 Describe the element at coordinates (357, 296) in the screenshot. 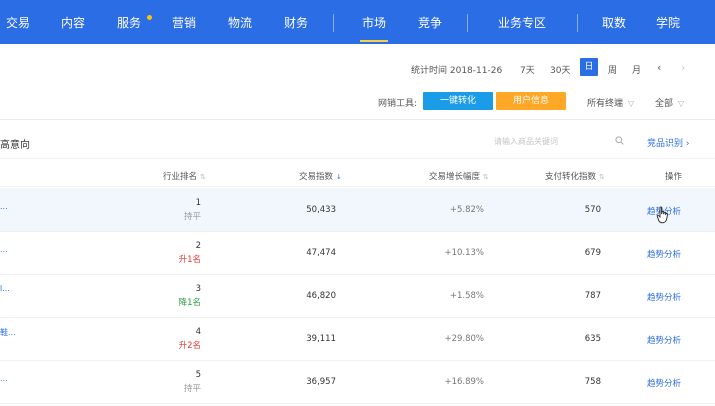

I see `table-row: l... 3 降1名 46,820 +1.58% 787 趋势分析` at that location.